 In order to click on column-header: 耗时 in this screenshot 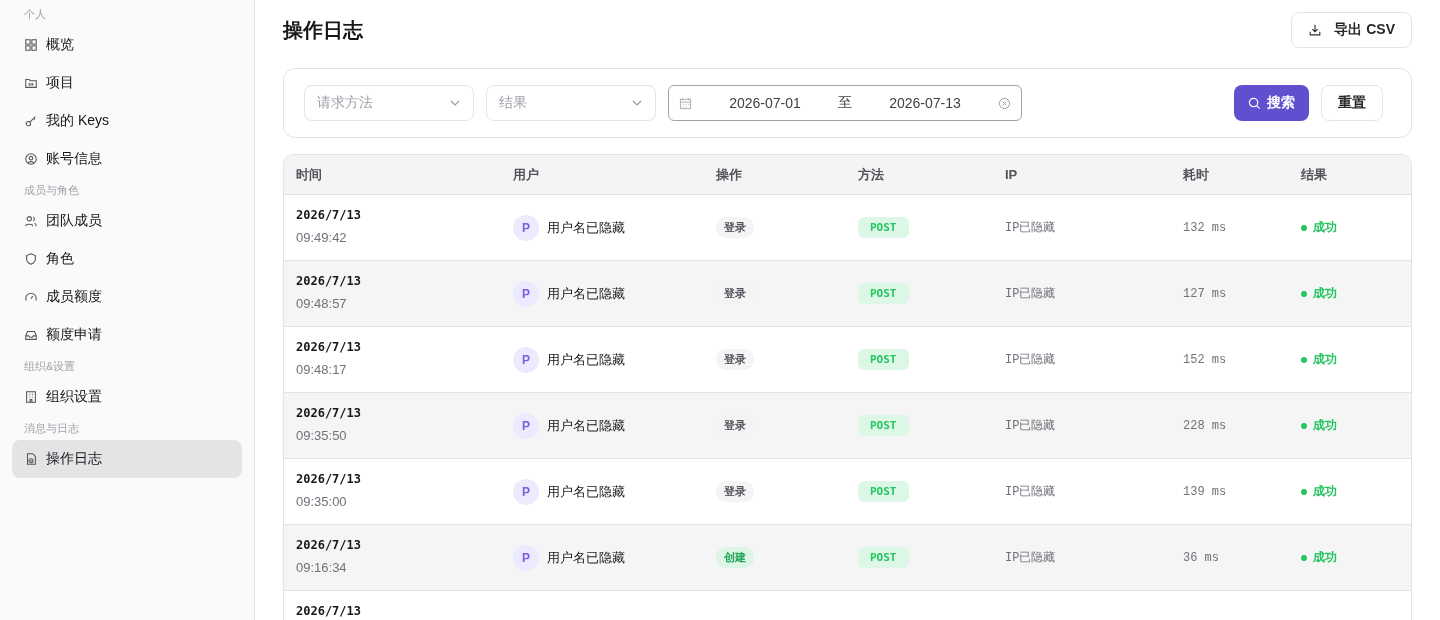, I will do `click(1196, 174)`.